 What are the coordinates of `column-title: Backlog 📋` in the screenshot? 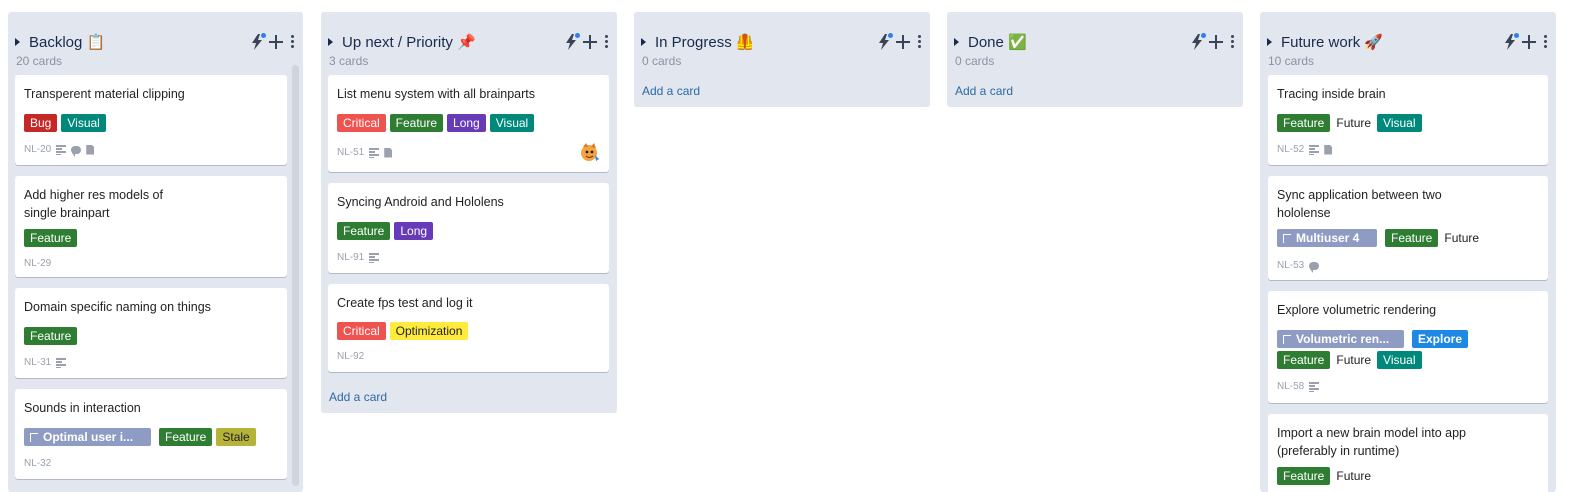 It's located at (67, 42).